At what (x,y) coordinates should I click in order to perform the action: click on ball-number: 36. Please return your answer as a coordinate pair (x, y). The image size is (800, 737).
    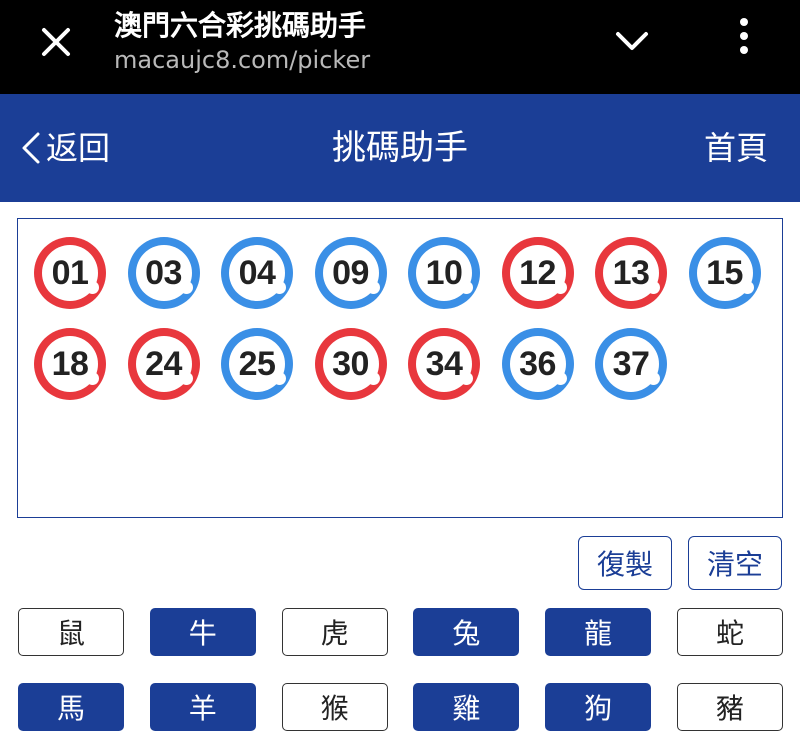
    Looking at the image, I should click on (537, 363).